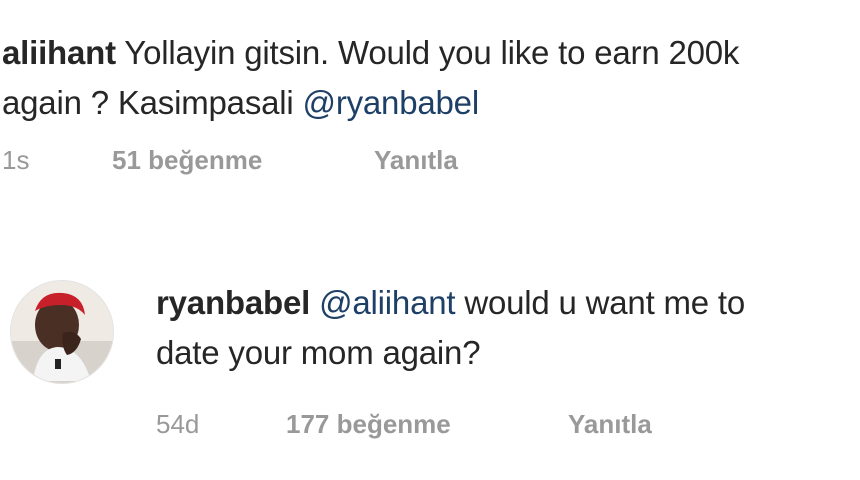  Describe the element at coordinates (59, 52) in the screenshot. I see `comment-username: aliihant` at that location.